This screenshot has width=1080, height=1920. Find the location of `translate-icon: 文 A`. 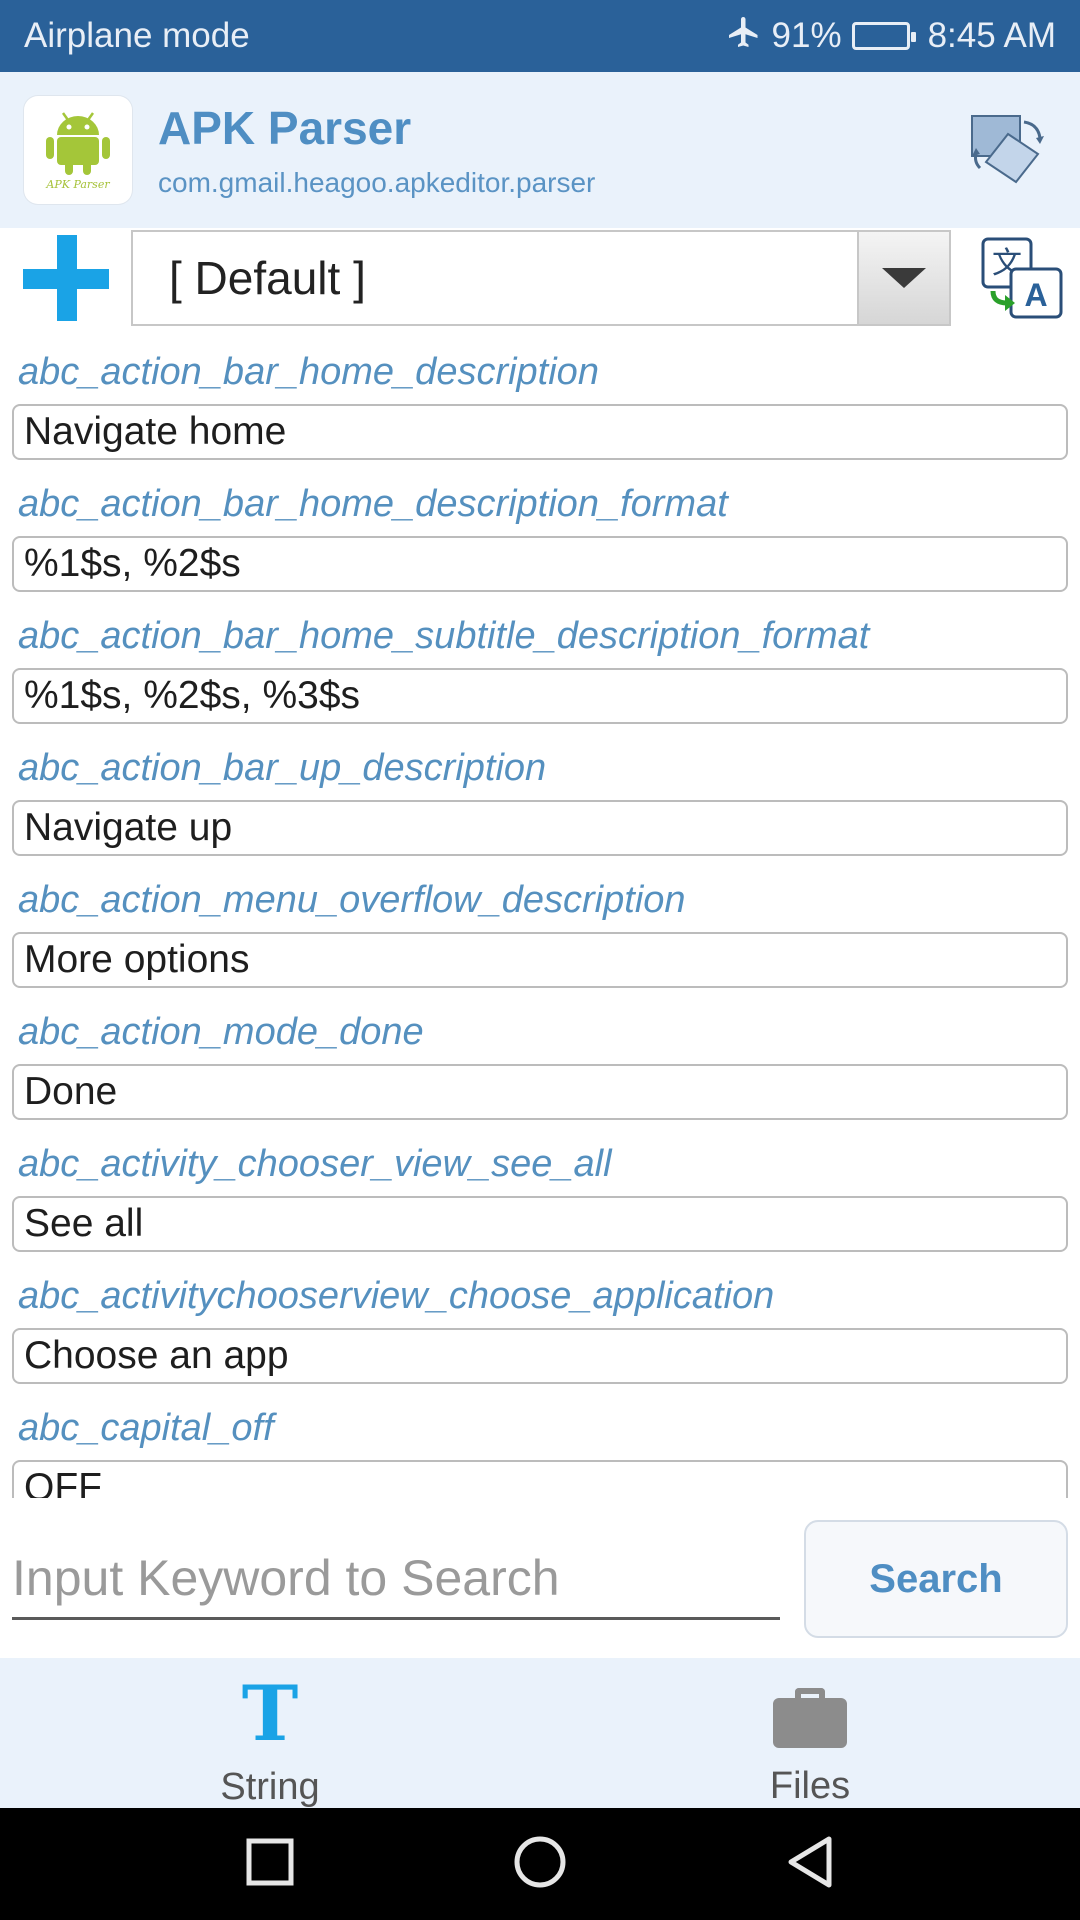

translate-icon: 文 A is located at coordinates (1022, 281).